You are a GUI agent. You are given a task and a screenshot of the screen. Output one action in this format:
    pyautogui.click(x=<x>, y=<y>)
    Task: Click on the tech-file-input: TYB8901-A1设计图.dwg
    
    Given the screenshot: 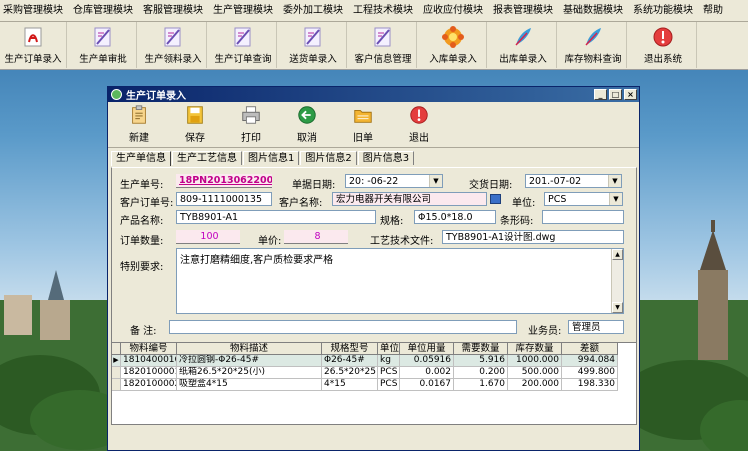 What is the action you would take?
    pyautogui.click(x=533, y=237)
    